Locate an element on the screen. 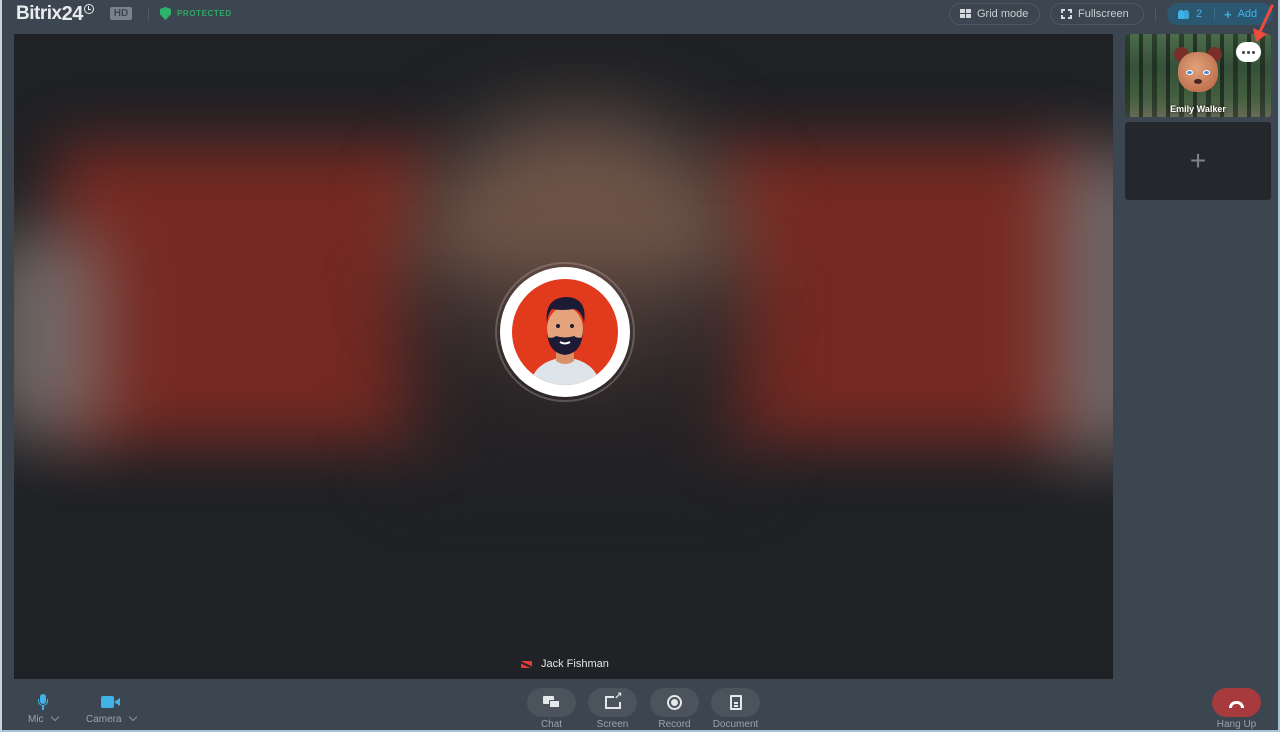 The image size is (1280, 732). bottom-control-bar: Mic Camera Chat Screen is located at coordinates (641, 707).